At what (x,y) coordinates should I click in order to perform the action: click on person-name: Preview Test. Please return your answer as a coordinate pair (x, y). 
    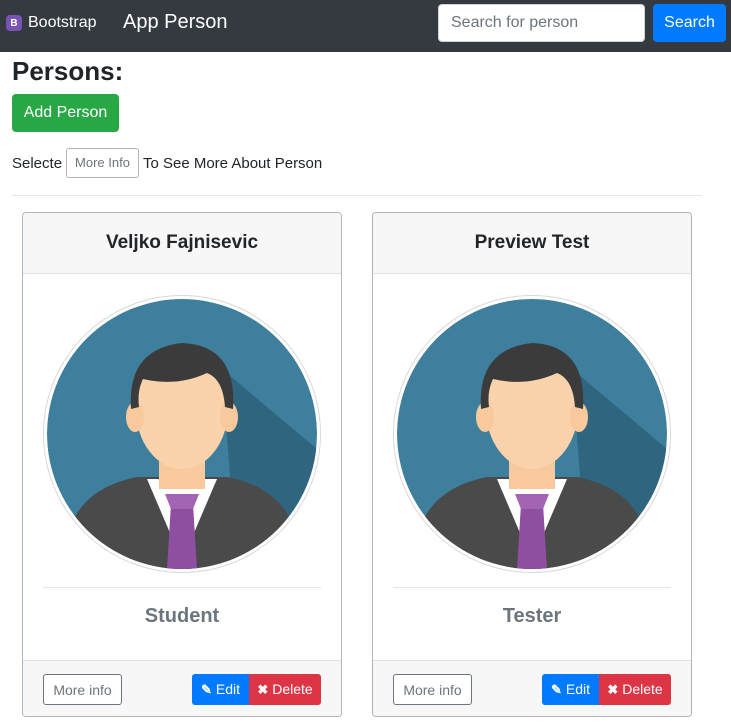
    Looking at the image, I should click on (532, 243).